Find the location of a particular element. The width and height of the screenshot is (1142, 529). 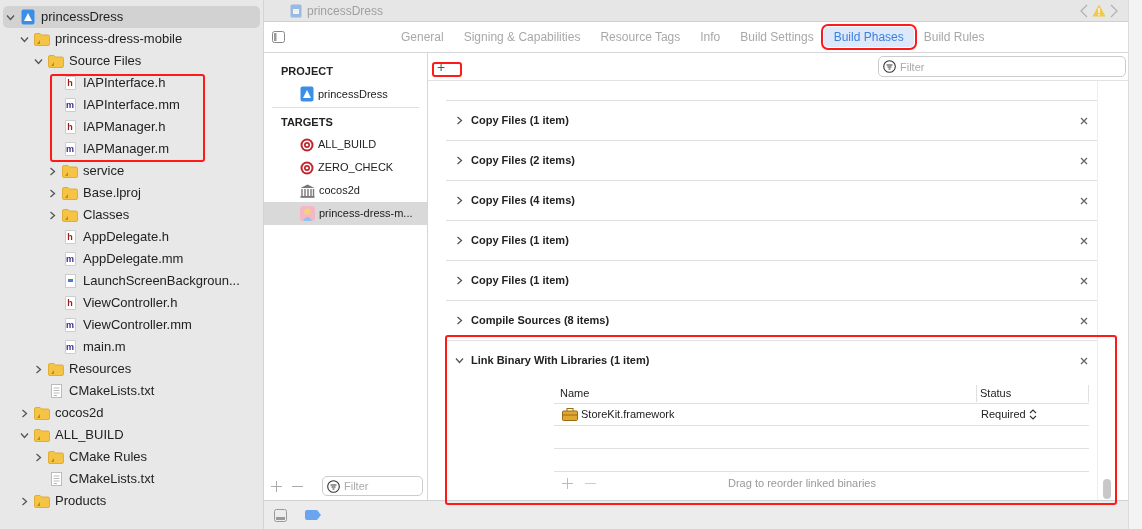

building-icon is located at coordinates (307, 190).